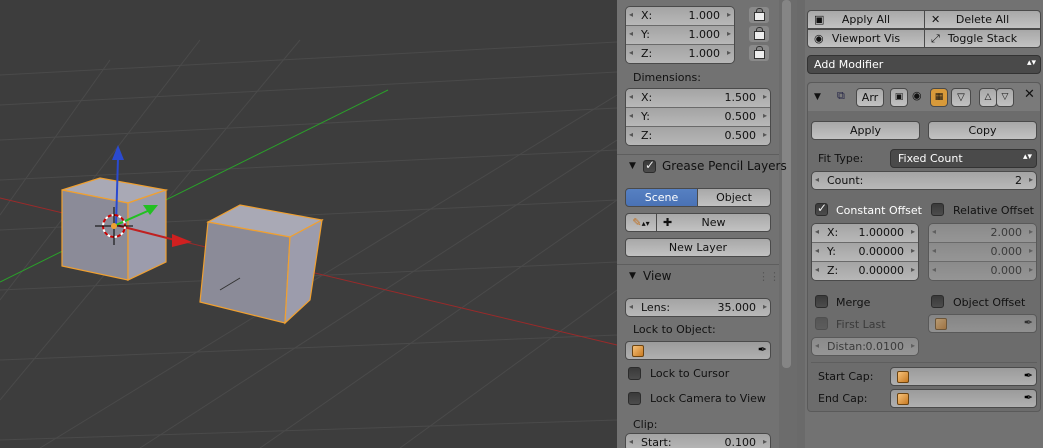  What do you see at coordinates (924, 64) in the screenshot?
I see `add-modifier-dropdown: Add Modifier ▴▾` at bounding box center [924, 64].